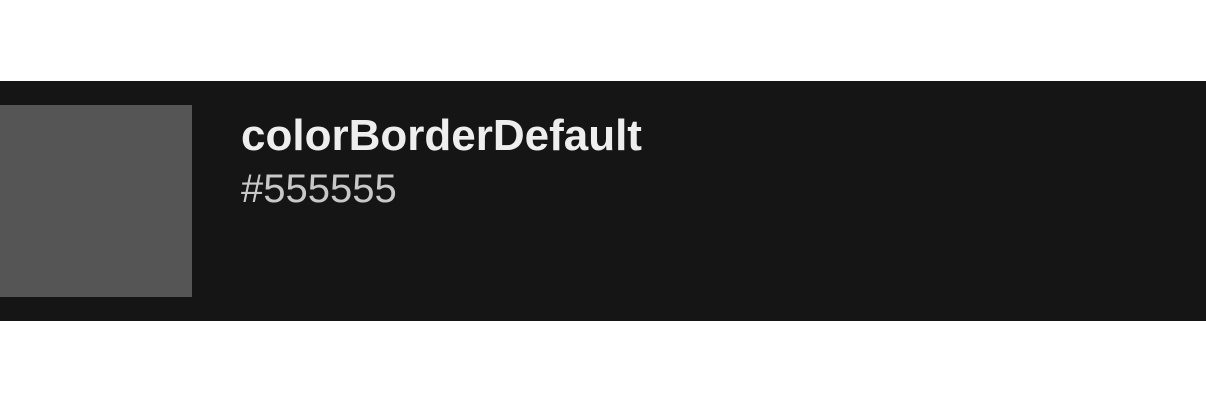  Describe the element at coordinates (319, 189) in the screenshot. I see `token-hex-value: #555555` at that location.